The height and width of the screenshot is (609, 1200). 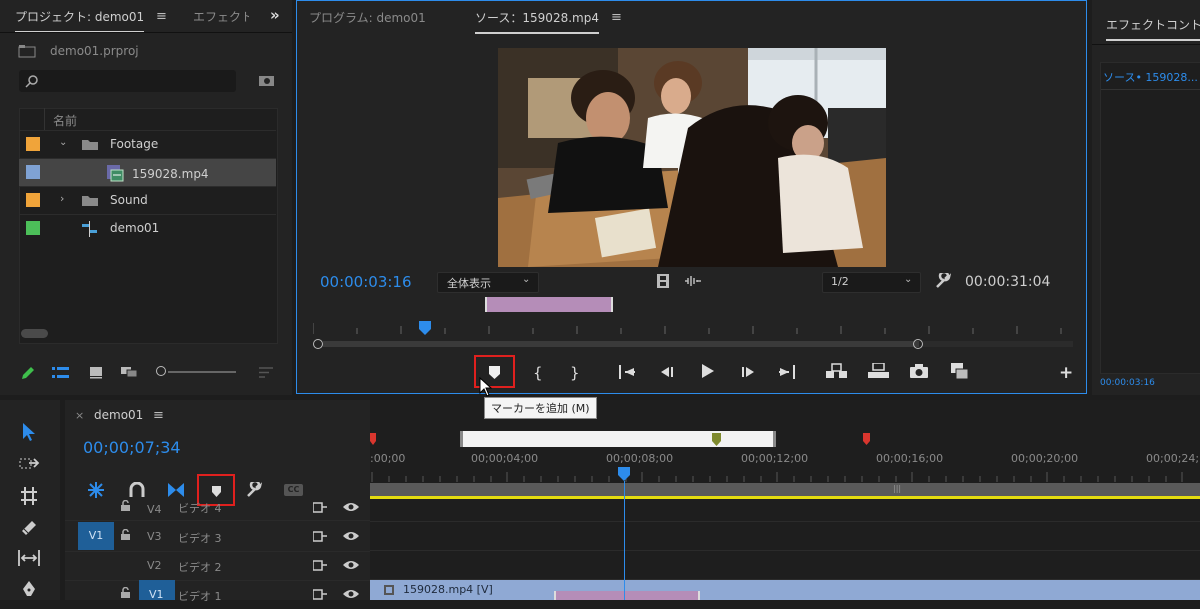 I want to click on step-back-icon, so click(x=667, y=372).